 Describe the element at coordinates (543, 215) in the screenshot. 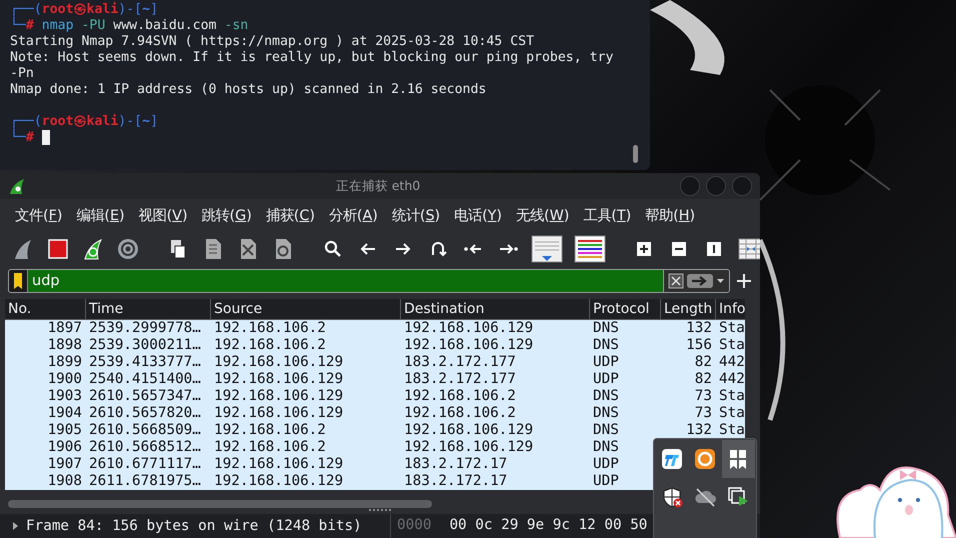

I see `menu-item: 无线(W)` at that location.